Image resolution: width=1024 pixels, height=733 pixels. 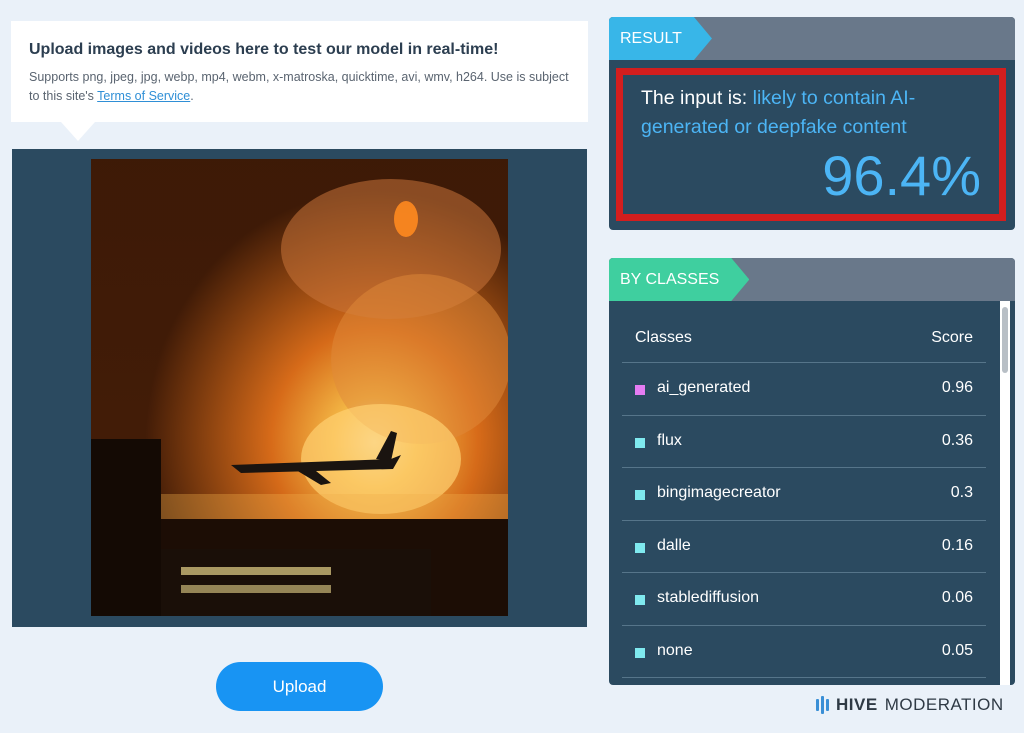 I want to click on upload-button: Upload, so click(x=299, y=686).